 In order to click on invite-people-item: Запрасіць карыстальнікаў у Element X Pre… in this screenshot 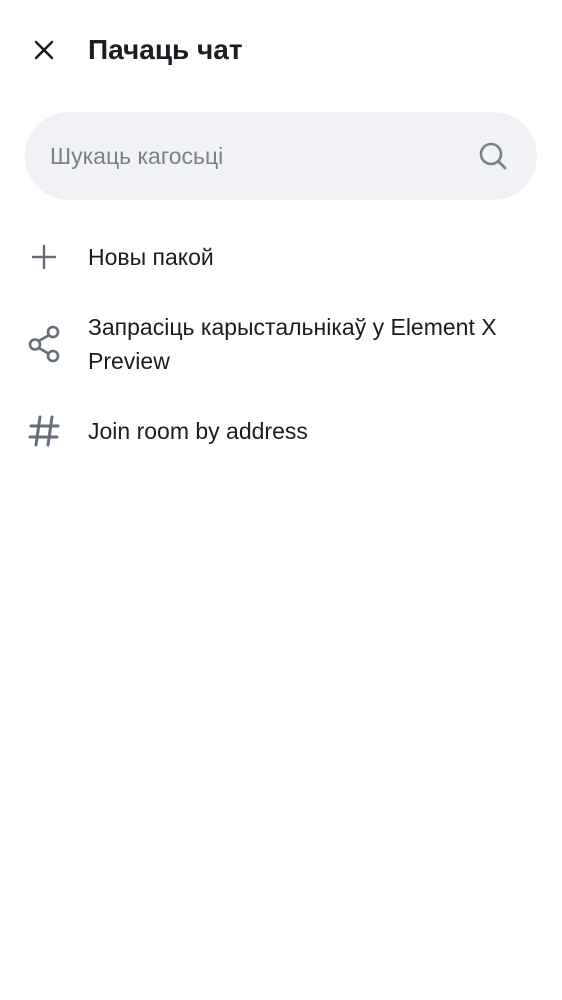, I will do `click(281, 344)`.